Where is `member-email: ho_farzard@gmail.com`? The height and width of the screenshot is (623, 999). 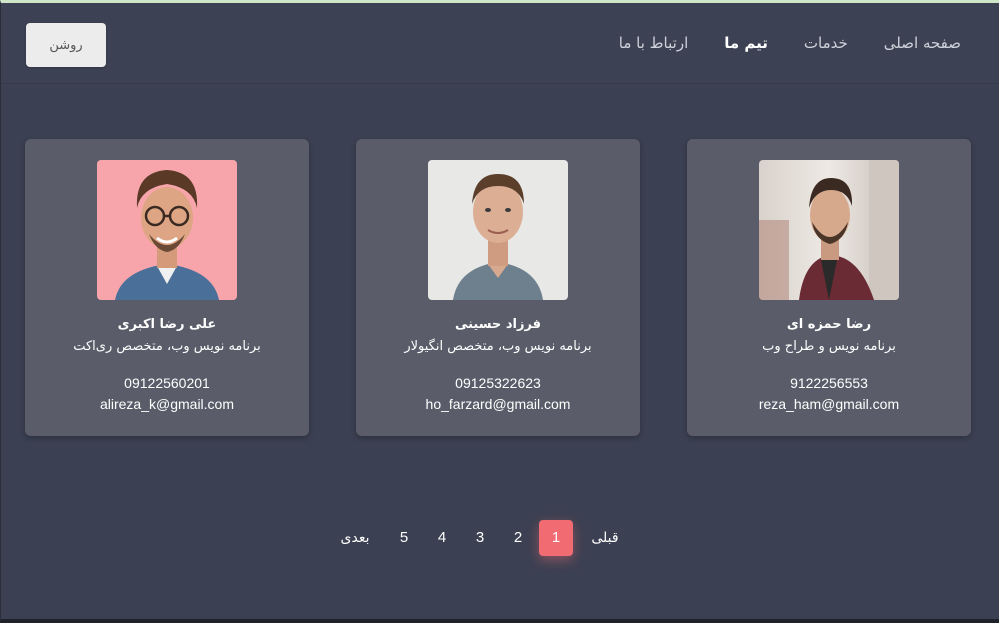 member-email: ho_farzard@gmail.com is located at coordinates (498, 404).